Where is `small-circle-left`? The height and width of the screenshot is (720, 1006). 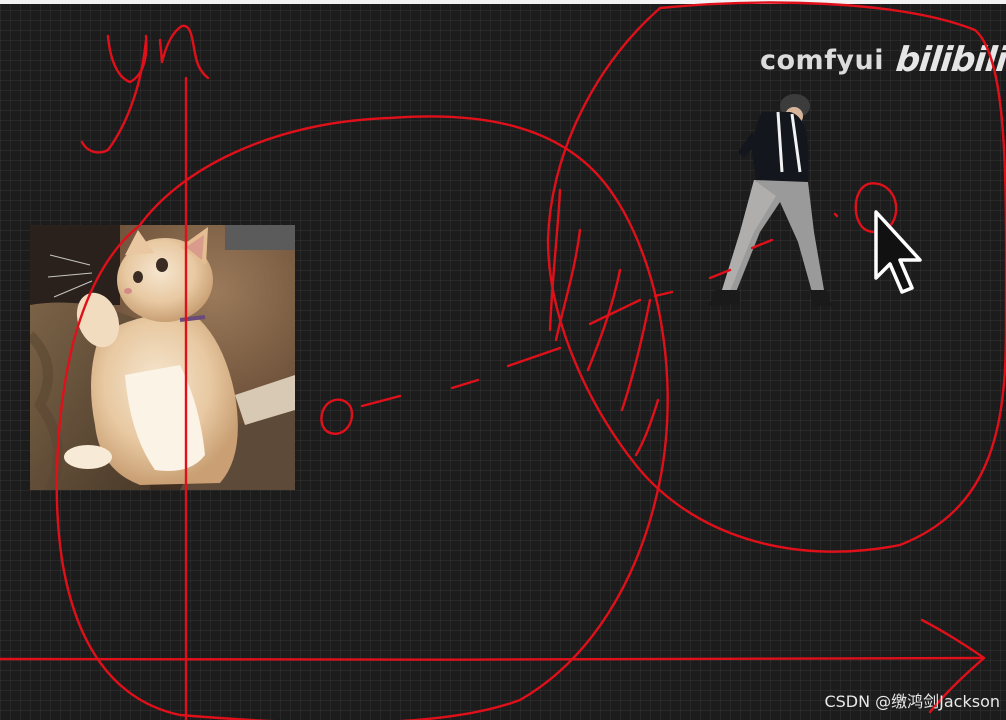
small-circle-left is located at coordinates (337, 416).